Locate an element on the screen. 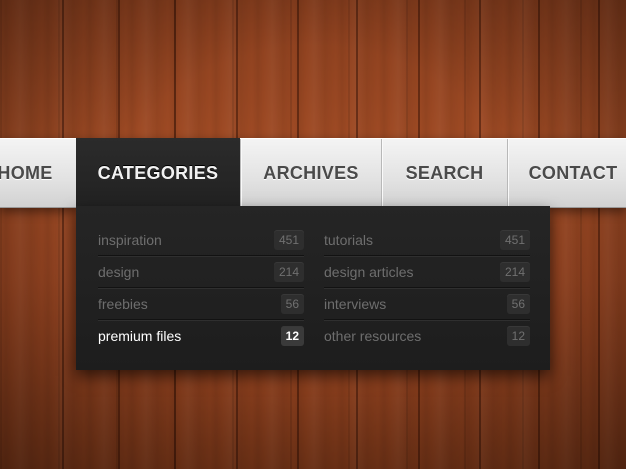 This screenshot has height=469, width=626. category-item-freebies: freebies 56 is located at coordinates (201, 304).